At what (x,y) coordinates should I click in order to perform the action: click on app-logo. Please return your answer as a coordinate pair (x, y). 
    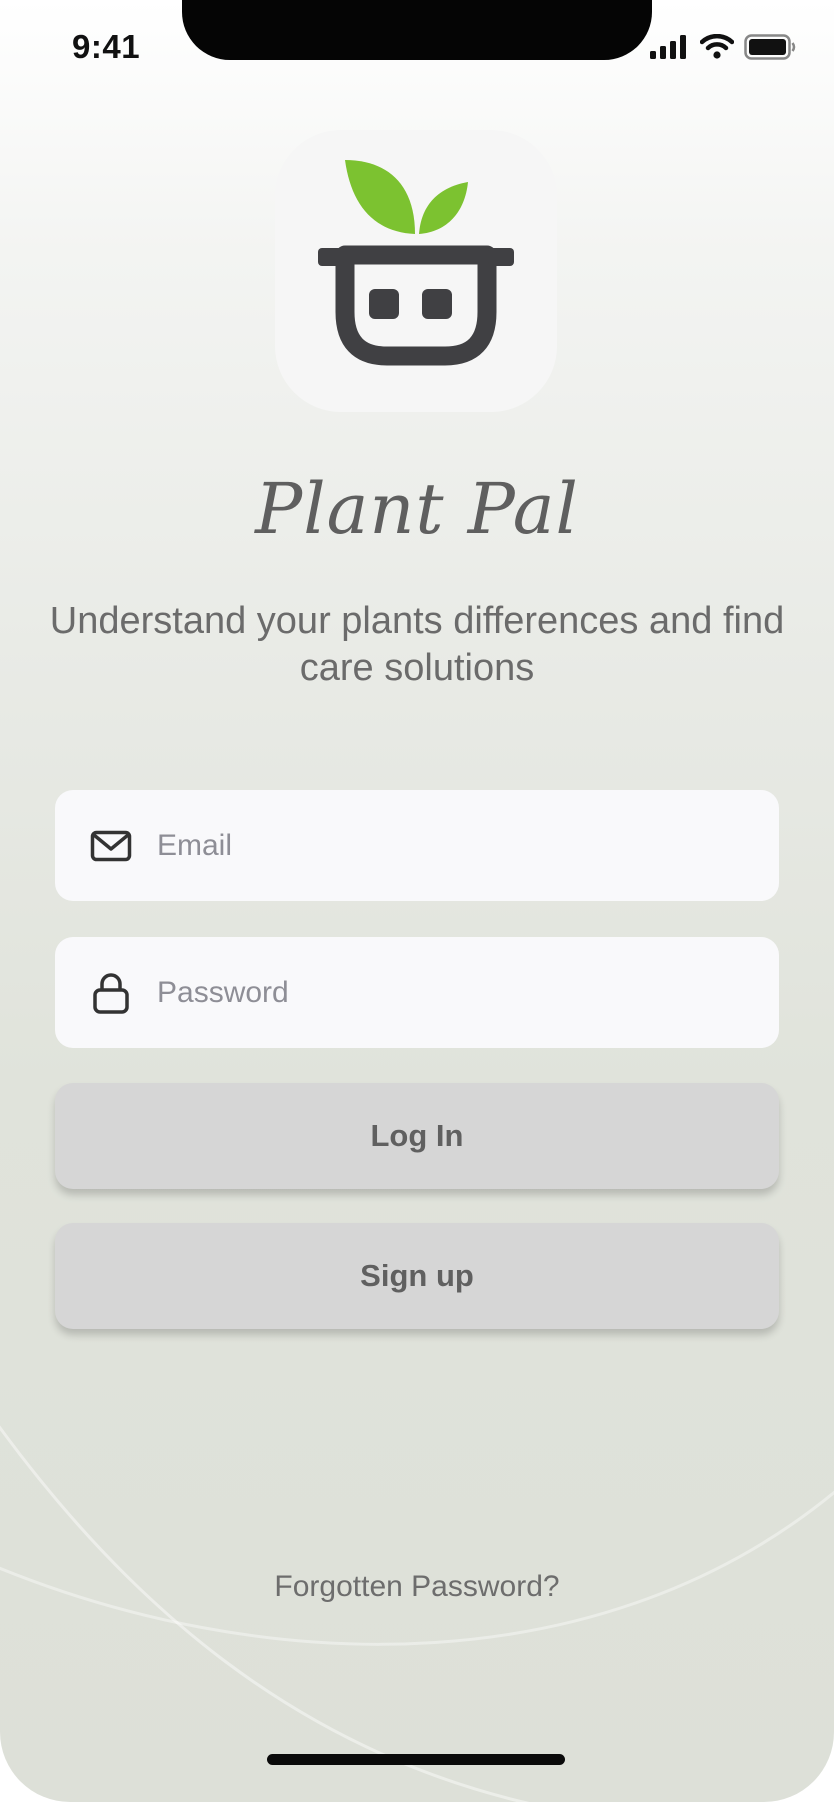
    Looking at the image, I should click on (416, 271).